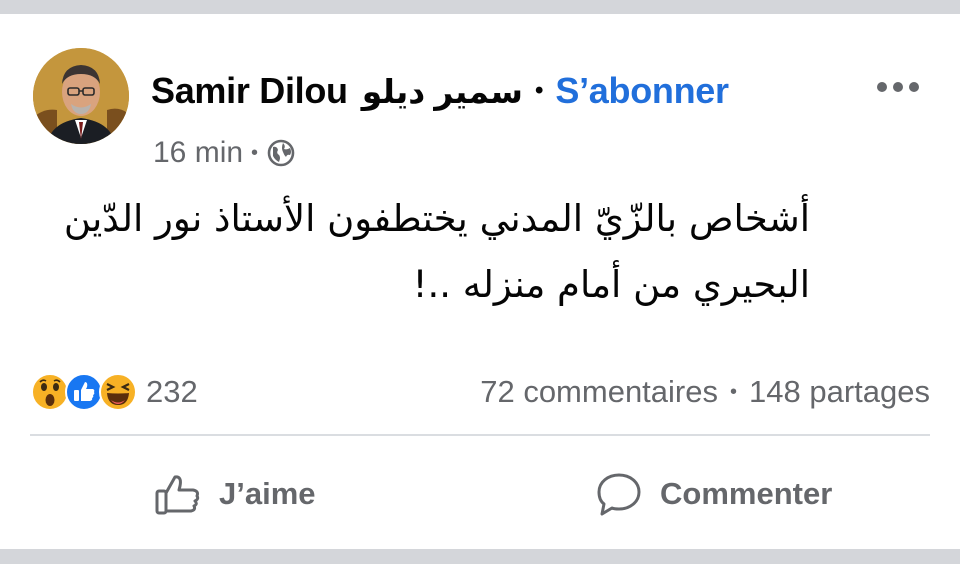 The width and height of the screenshot is (960, 564). Describe the element at coordinates (611, 284) in the screenshot. I see `post-text-line: البحيري من أمام منزله ..!` at that location.